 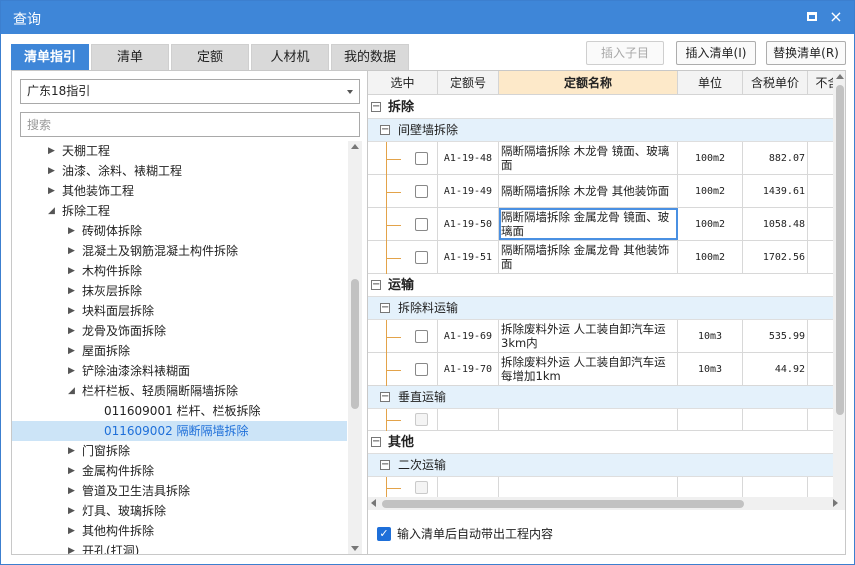 What do you see at coordinates (190, 91) in the screenshot?
I see `guide-library-dropdown: 广东18指引` at bounding box center [190, 91].